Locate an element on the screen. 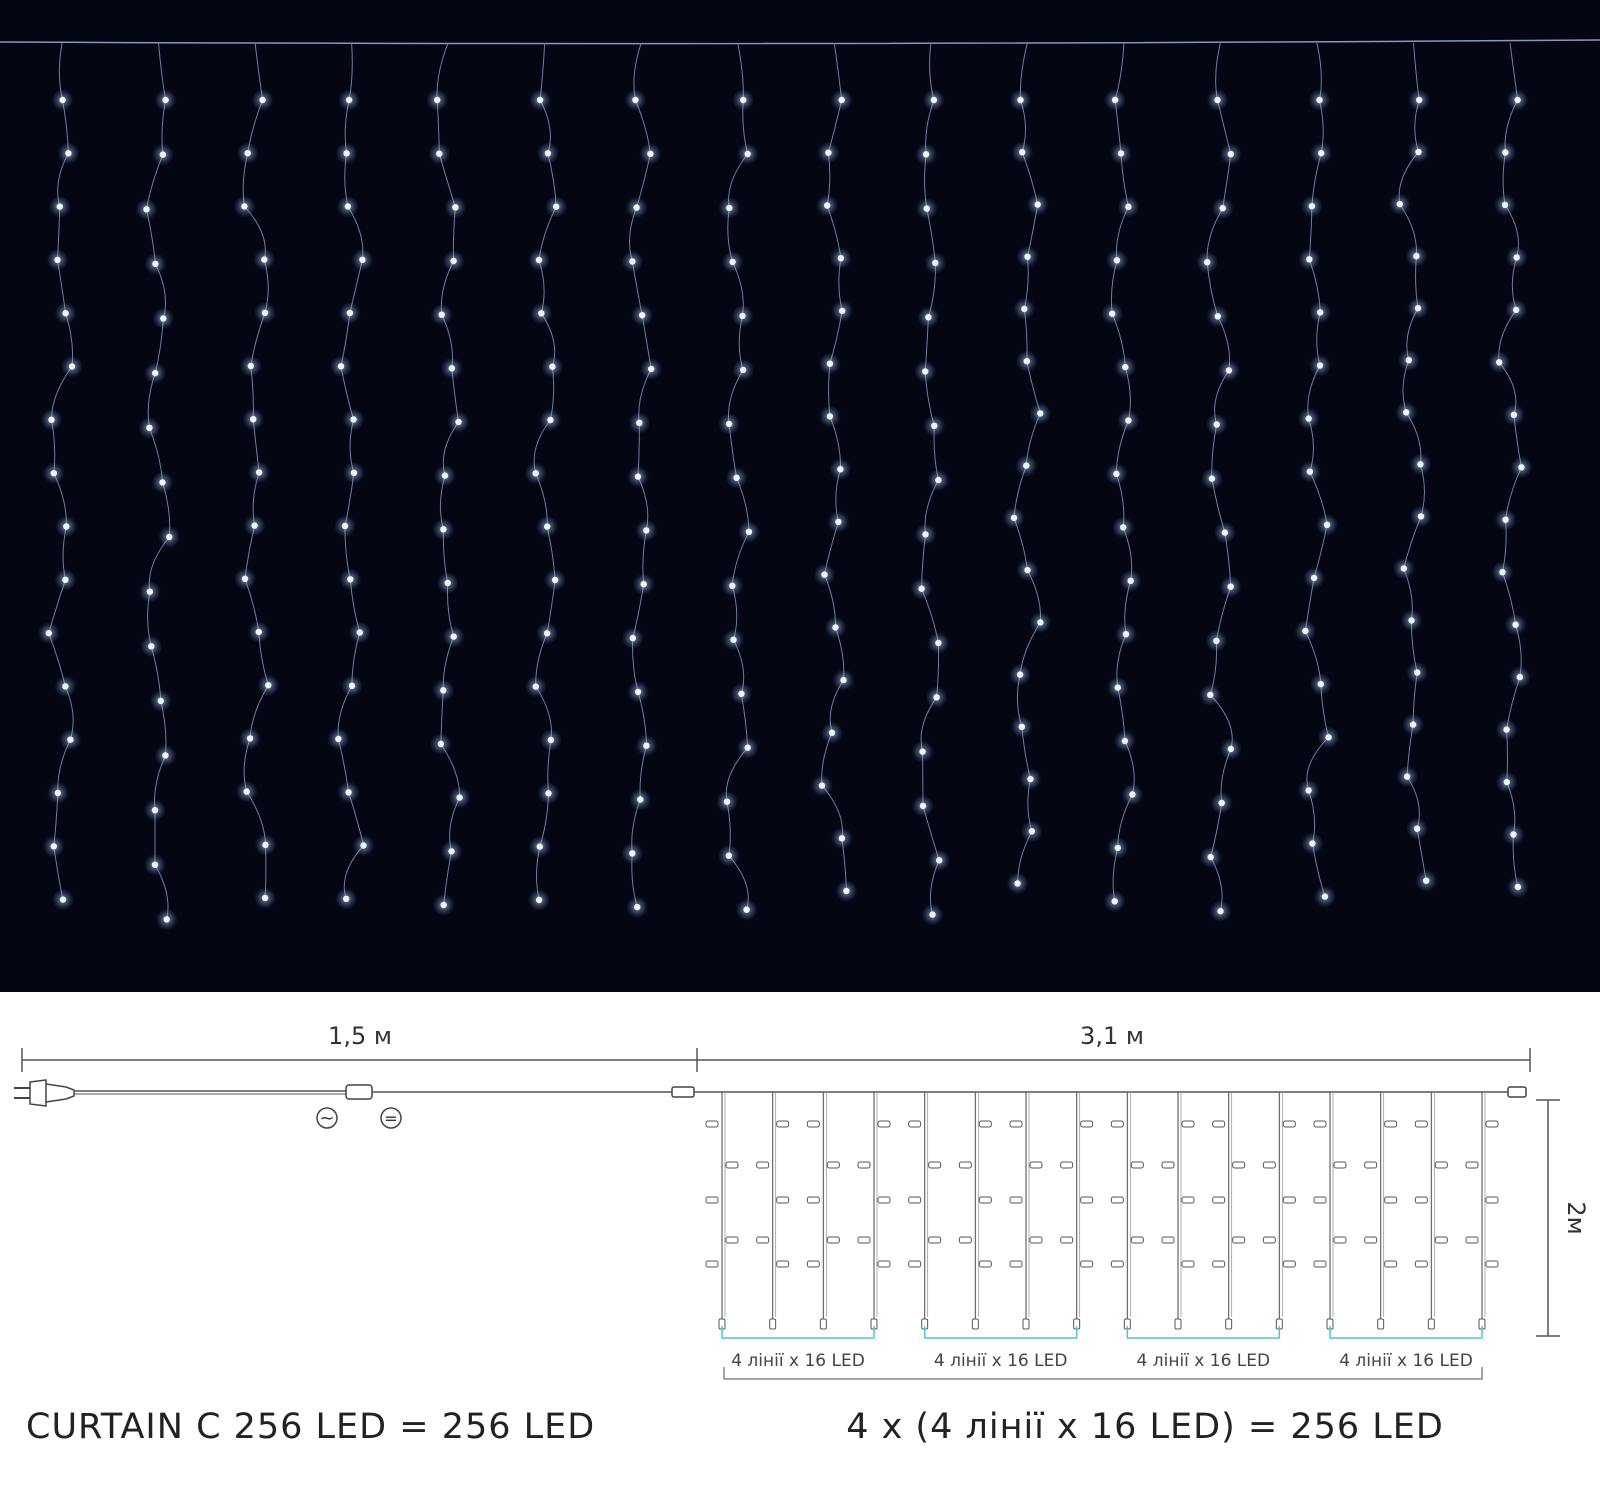 The width and height of the screenshot is (1600, 1494). connector-right is located at coordinates (1517, 1092).